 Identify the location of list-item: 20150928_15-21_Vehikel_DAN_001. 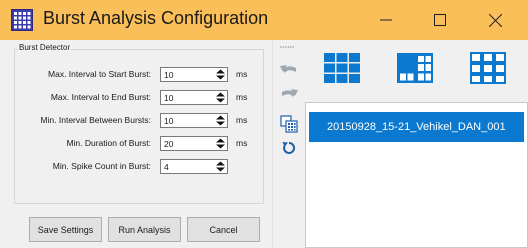
(416, 127).